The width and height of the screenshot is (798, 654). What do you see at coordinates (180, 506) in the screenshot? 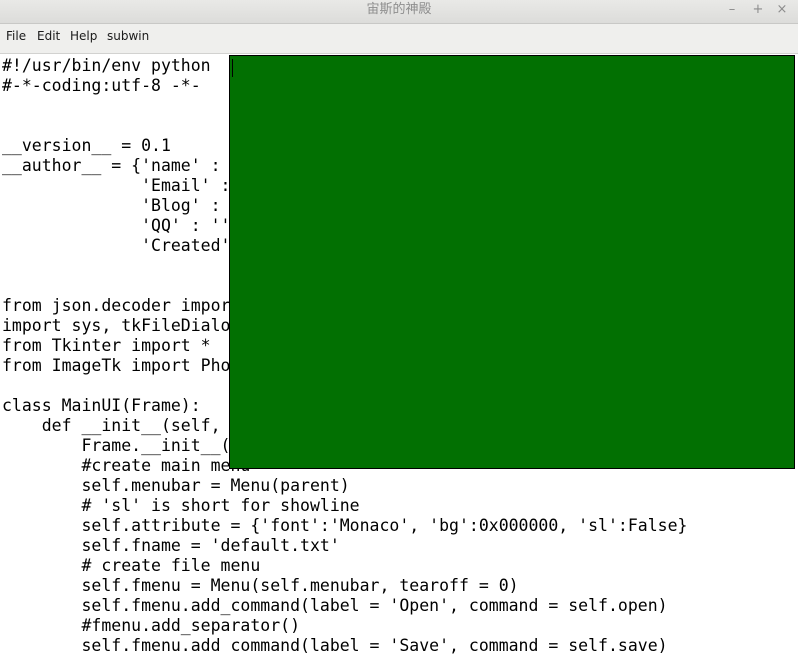
I see `code-line: # 'sl' is short for showline` at bounding box center [180, 506].